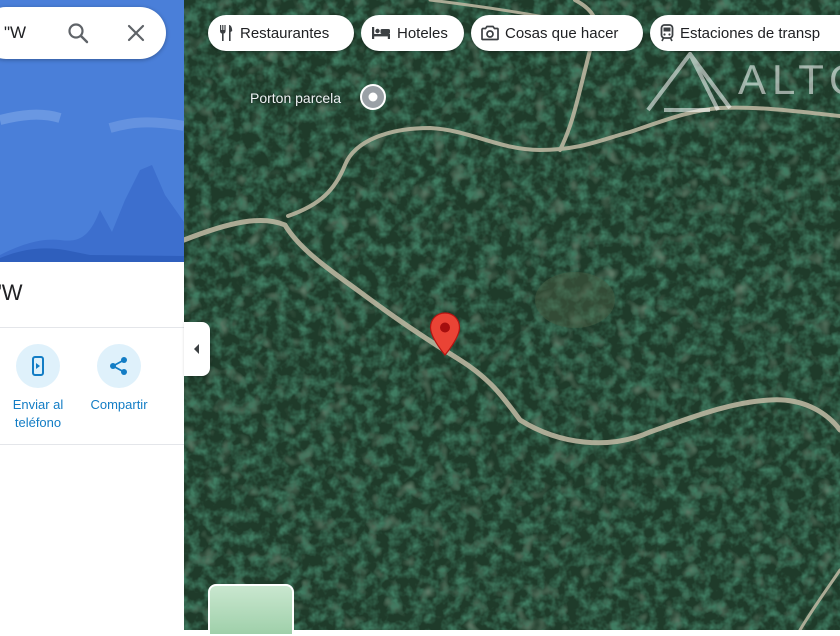  What do you see at coordinates (78, 33) in the screenshot?
I see `search-icon` at bounding box center [78, 33].